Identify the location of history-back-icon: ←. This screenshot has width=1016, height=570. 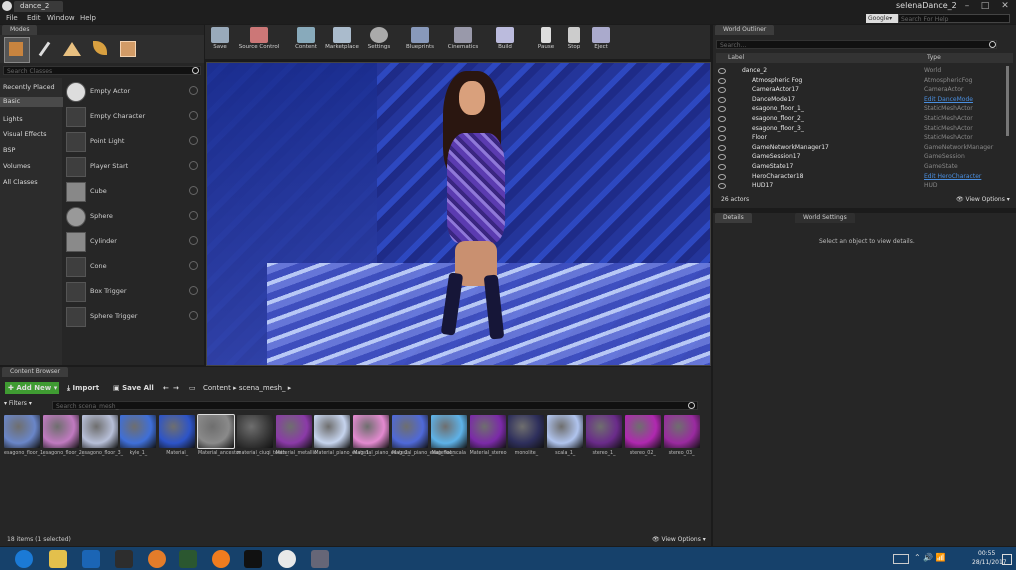
(166, 388).